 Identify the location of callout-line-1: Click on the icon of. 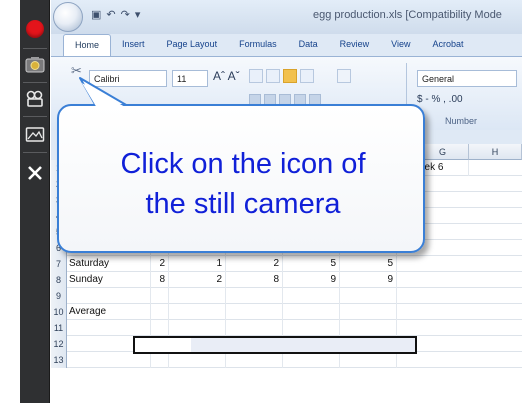
(243, 164).